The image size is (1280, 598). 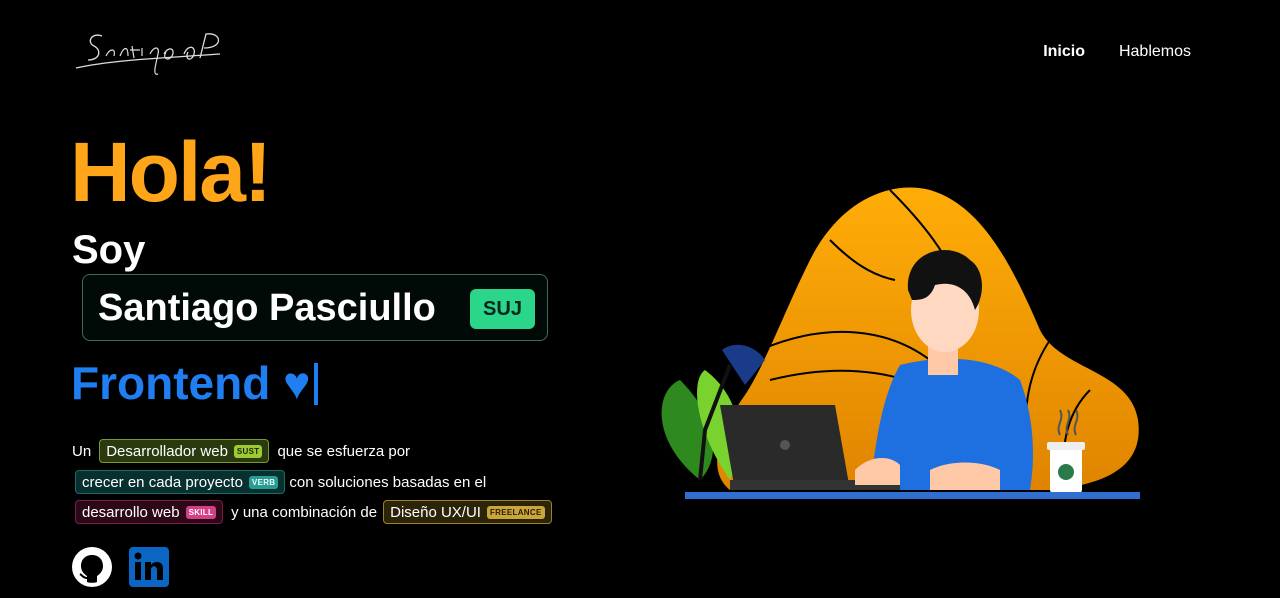 I want to click on chip-tag: FREELANCE, so click(x=515, y=512).